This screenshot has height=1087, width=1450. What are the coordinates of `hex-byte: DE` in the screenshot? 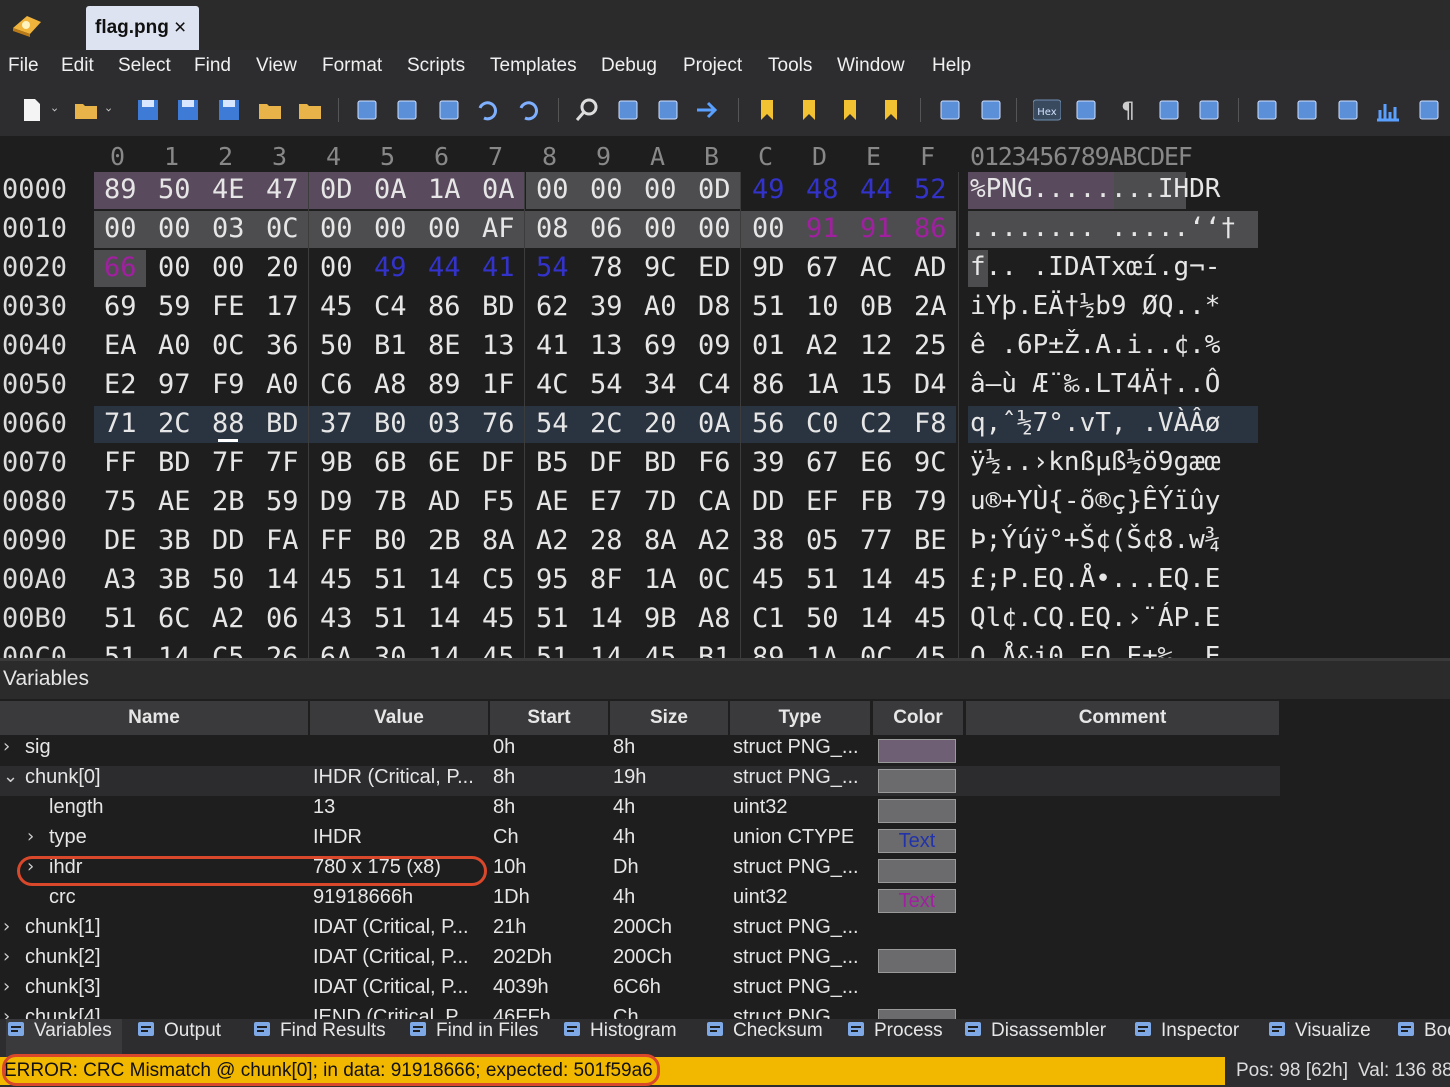 It's located at (120, 540).